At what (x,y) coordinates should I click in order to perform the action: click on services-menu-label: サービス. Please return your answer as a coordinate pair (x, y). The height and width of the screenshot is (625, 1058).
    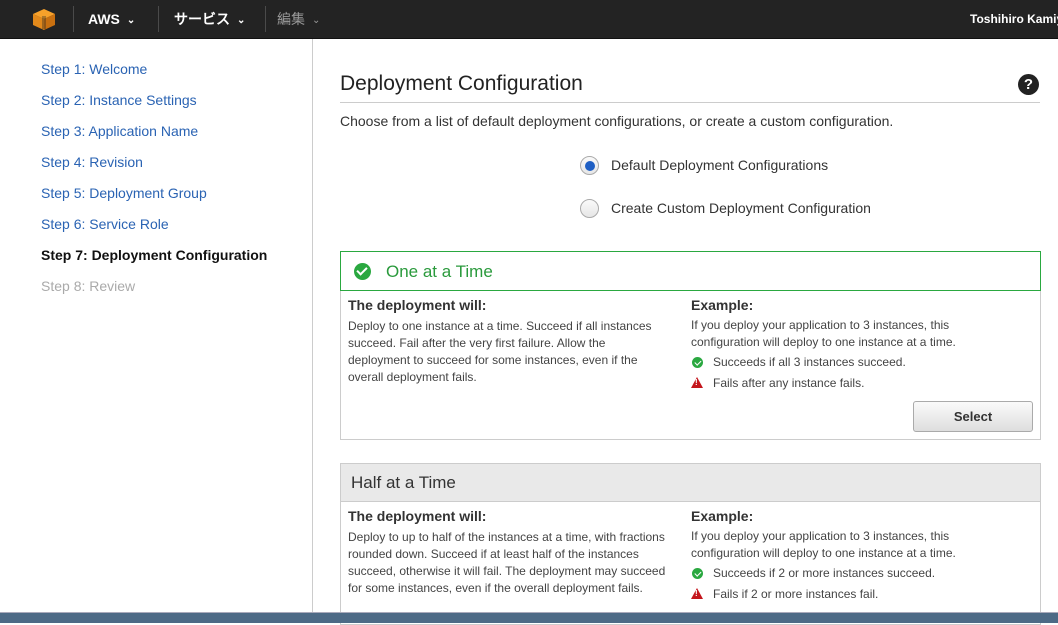
    Looking at the image, I should click on (202, 19).